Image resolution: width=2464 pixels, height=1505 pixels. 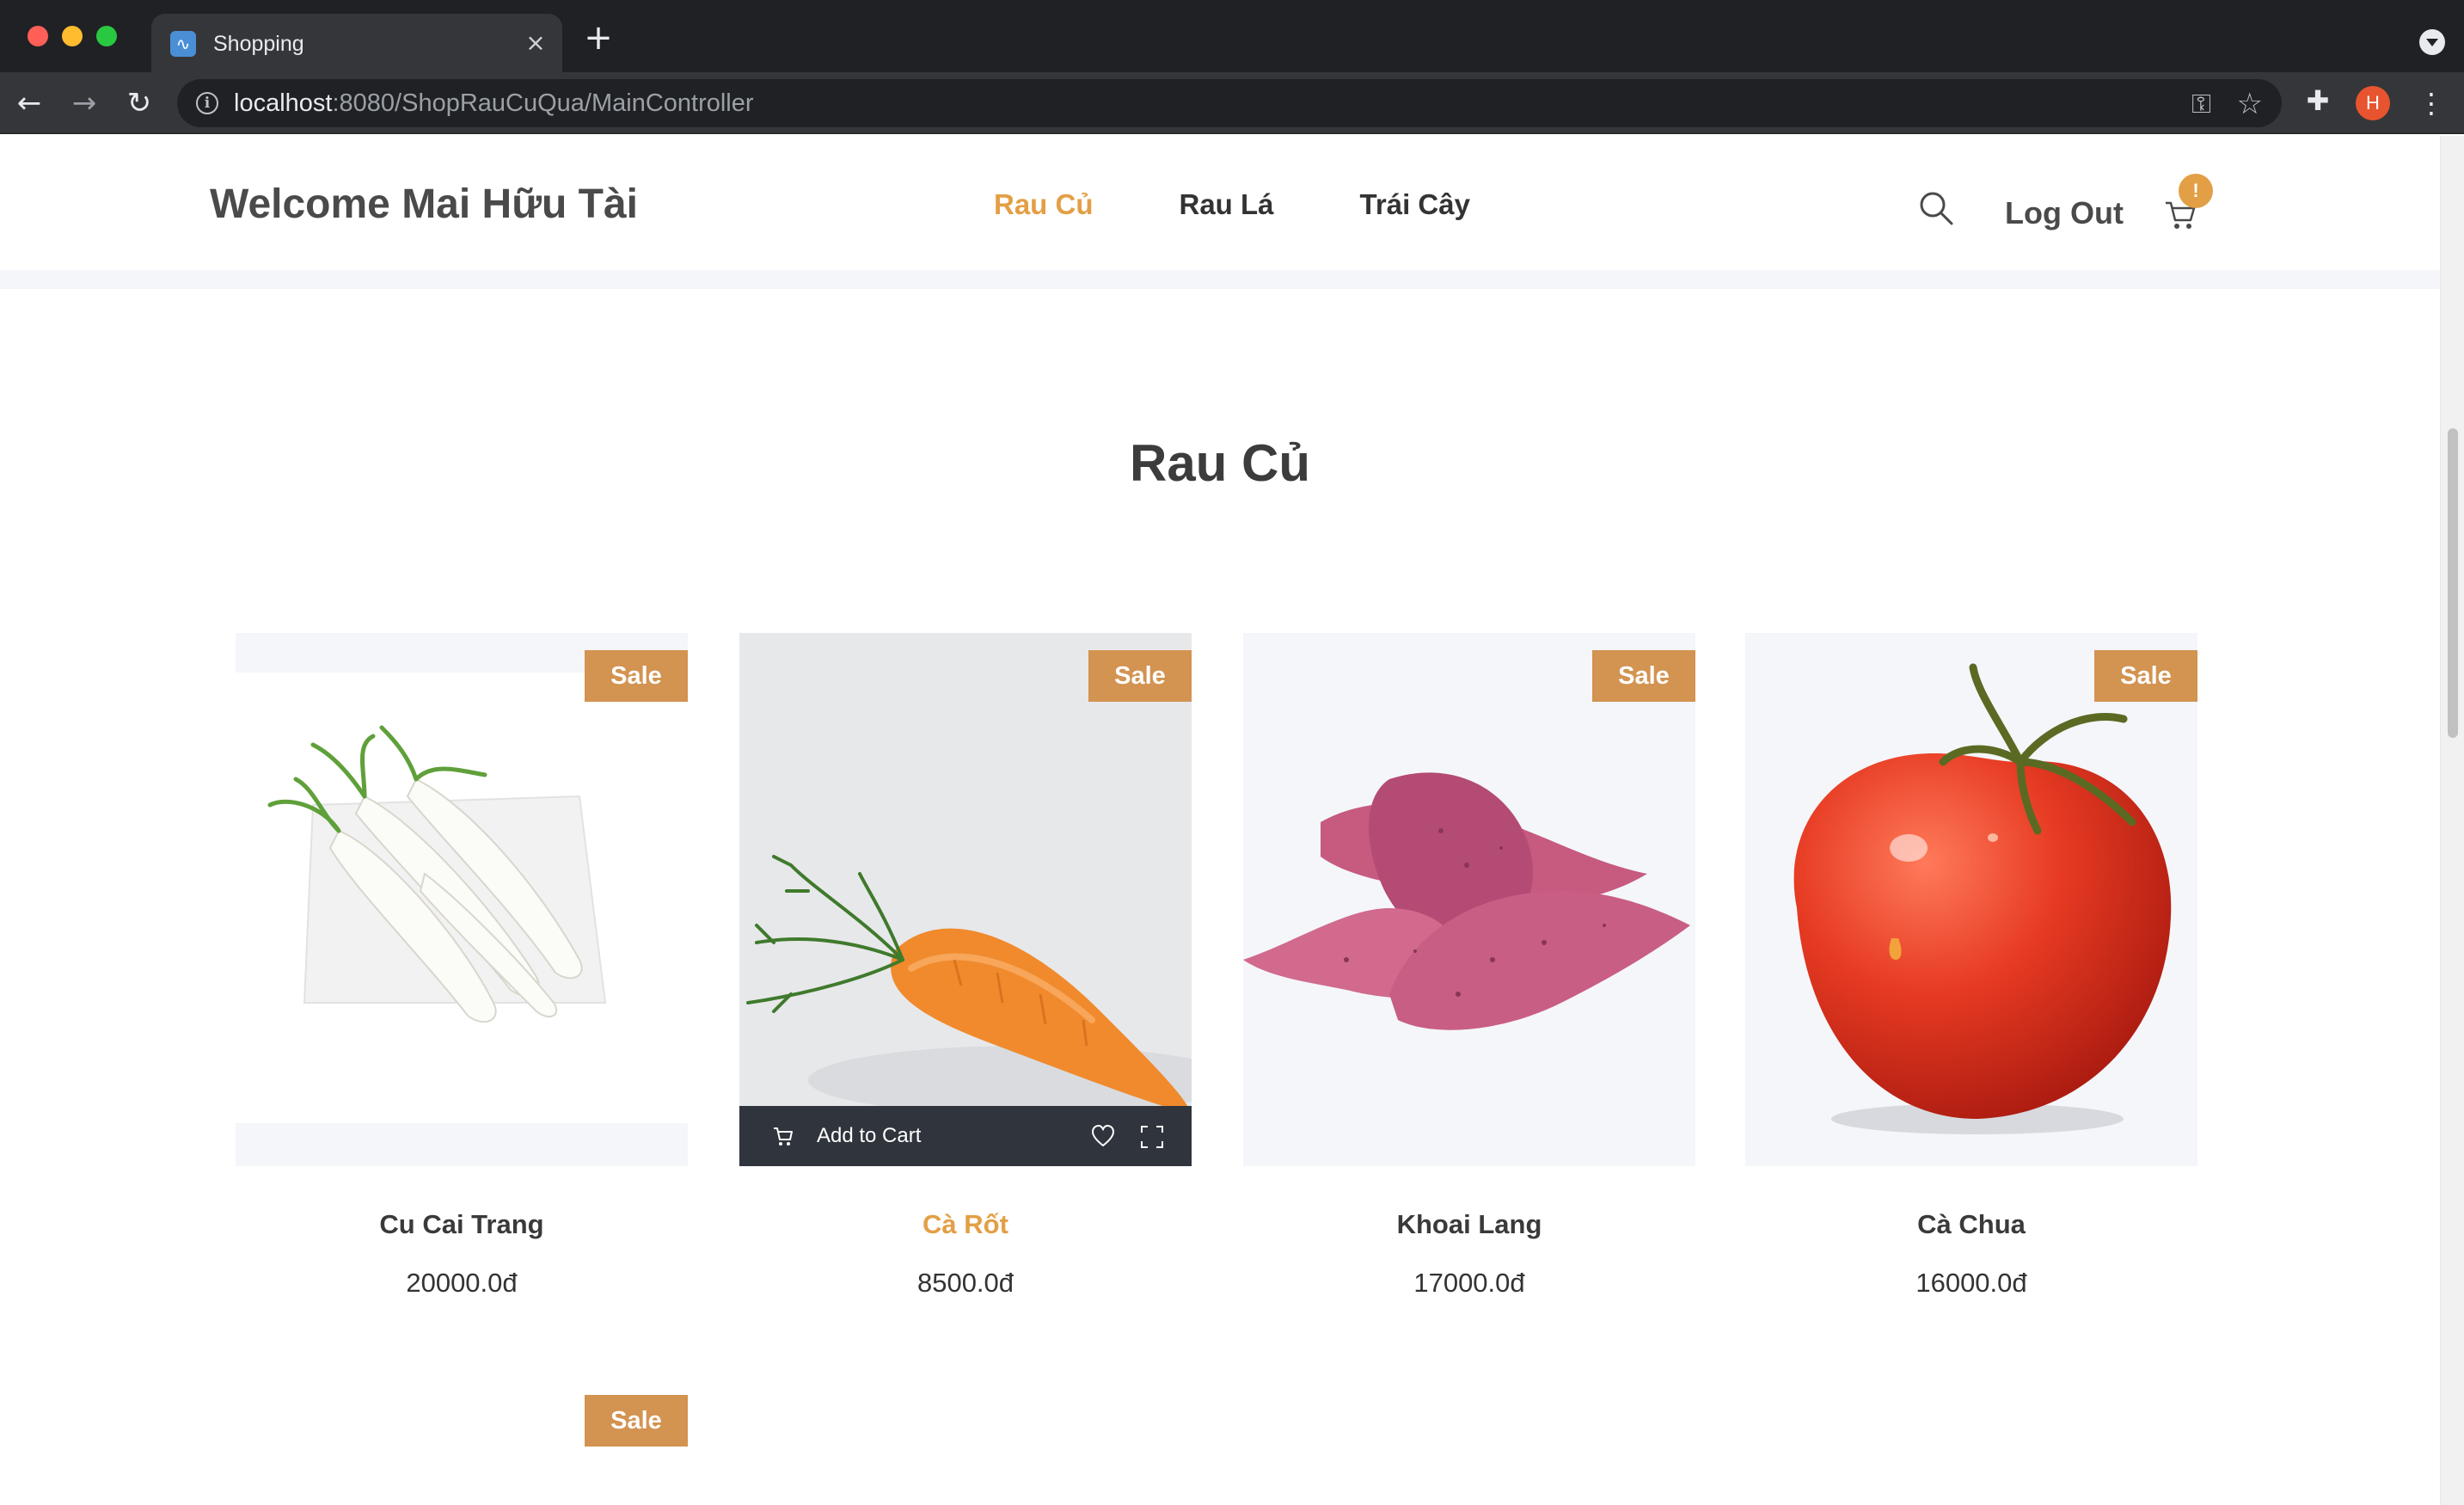 I want to click on product-card: Sale Add to Cart Cà Rốt 8500.0đ, so click(x=965, y=966).